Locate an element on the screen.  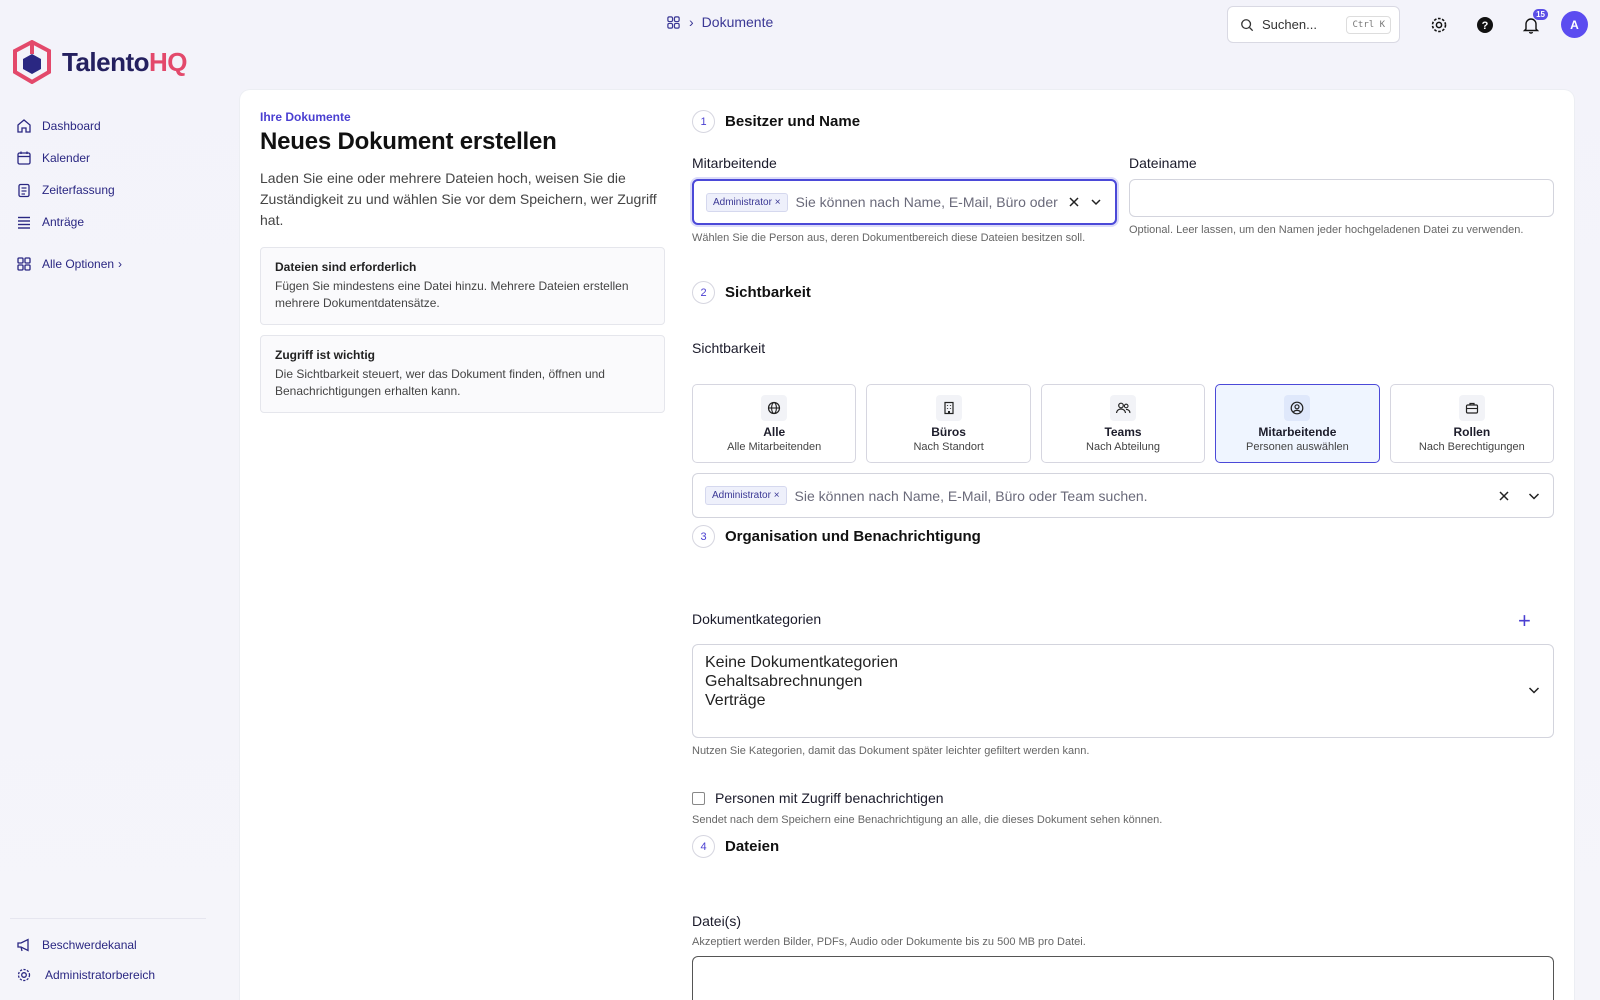
sidebar-item-dashboard: Dashboard is located at coordinates (121, 126).